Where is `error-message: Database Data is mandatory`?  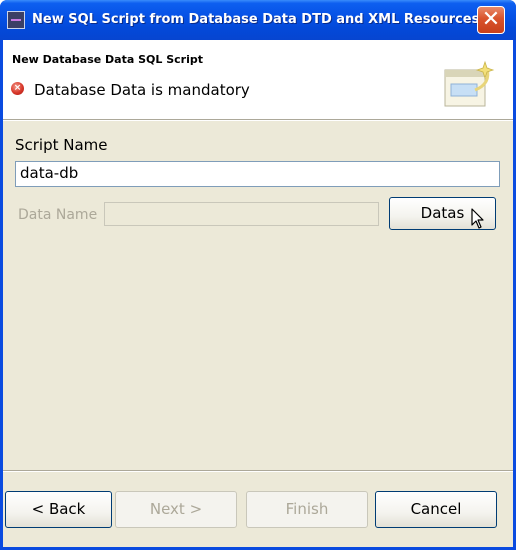
error-message: Database Data is mandatory is located at coordinates (142, 90).